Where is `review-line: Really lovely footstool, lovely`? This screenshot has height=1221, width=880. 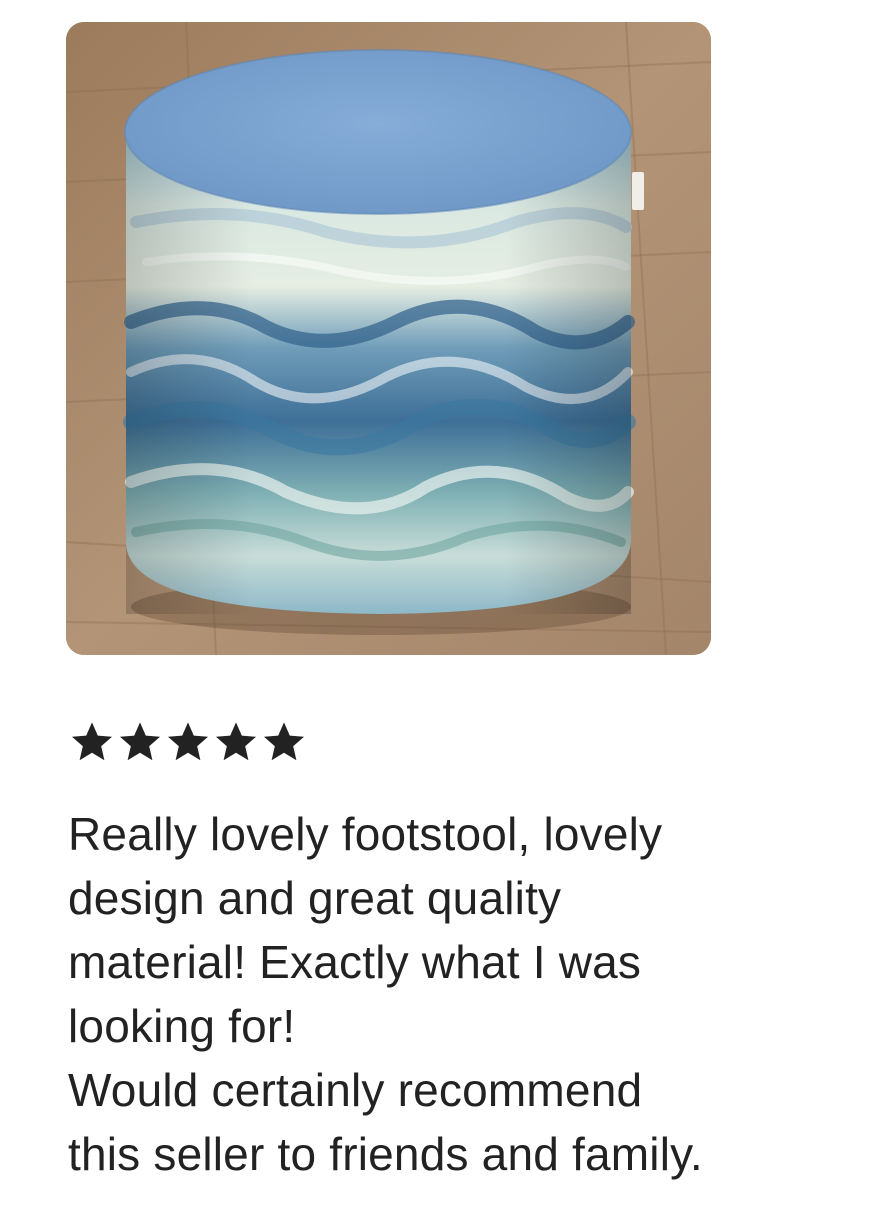
review-line: Really lovely footstool, lovely is located at coordinates (365, 834).